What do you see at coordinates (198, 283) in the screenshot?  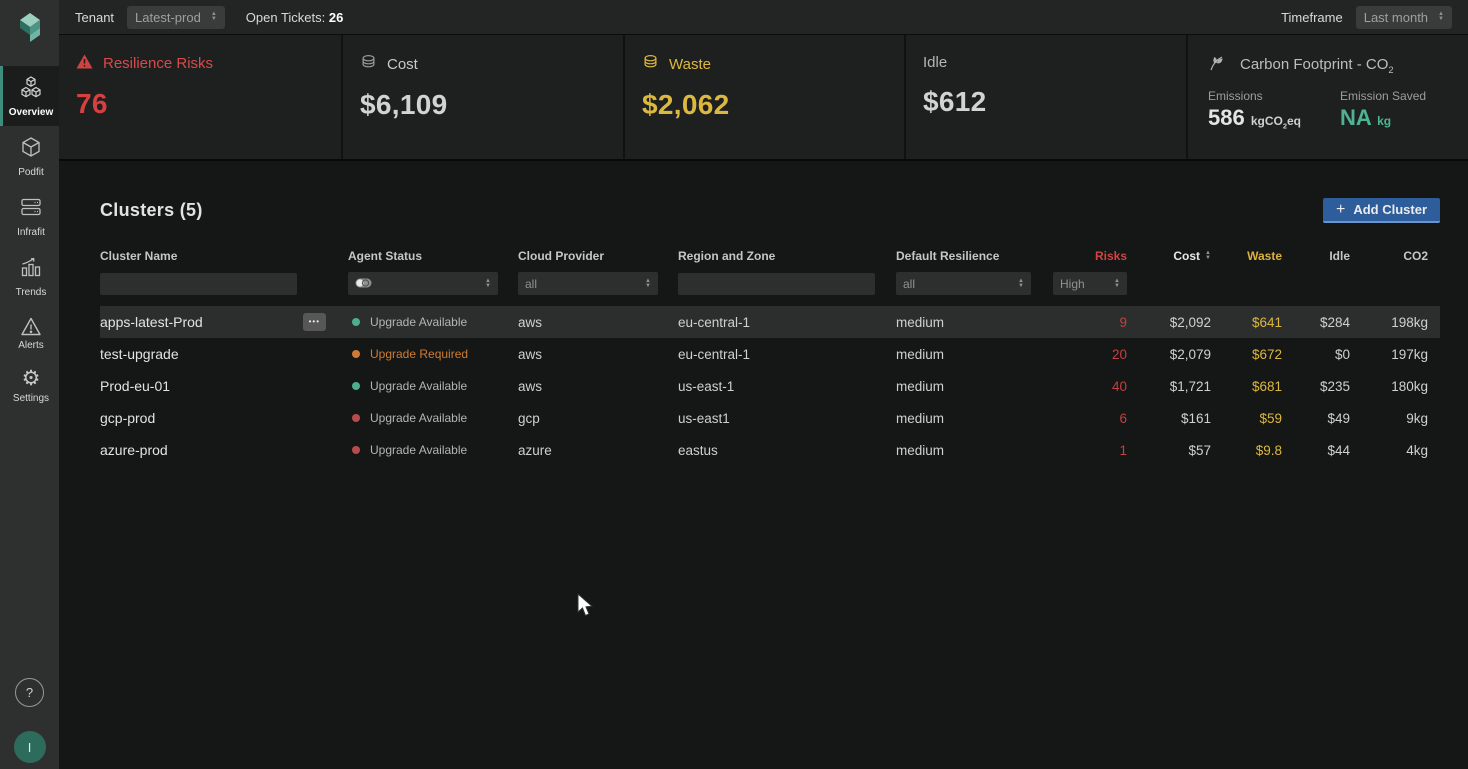 I see `cluster-name-filter-input` at bounding box center [198, 283].